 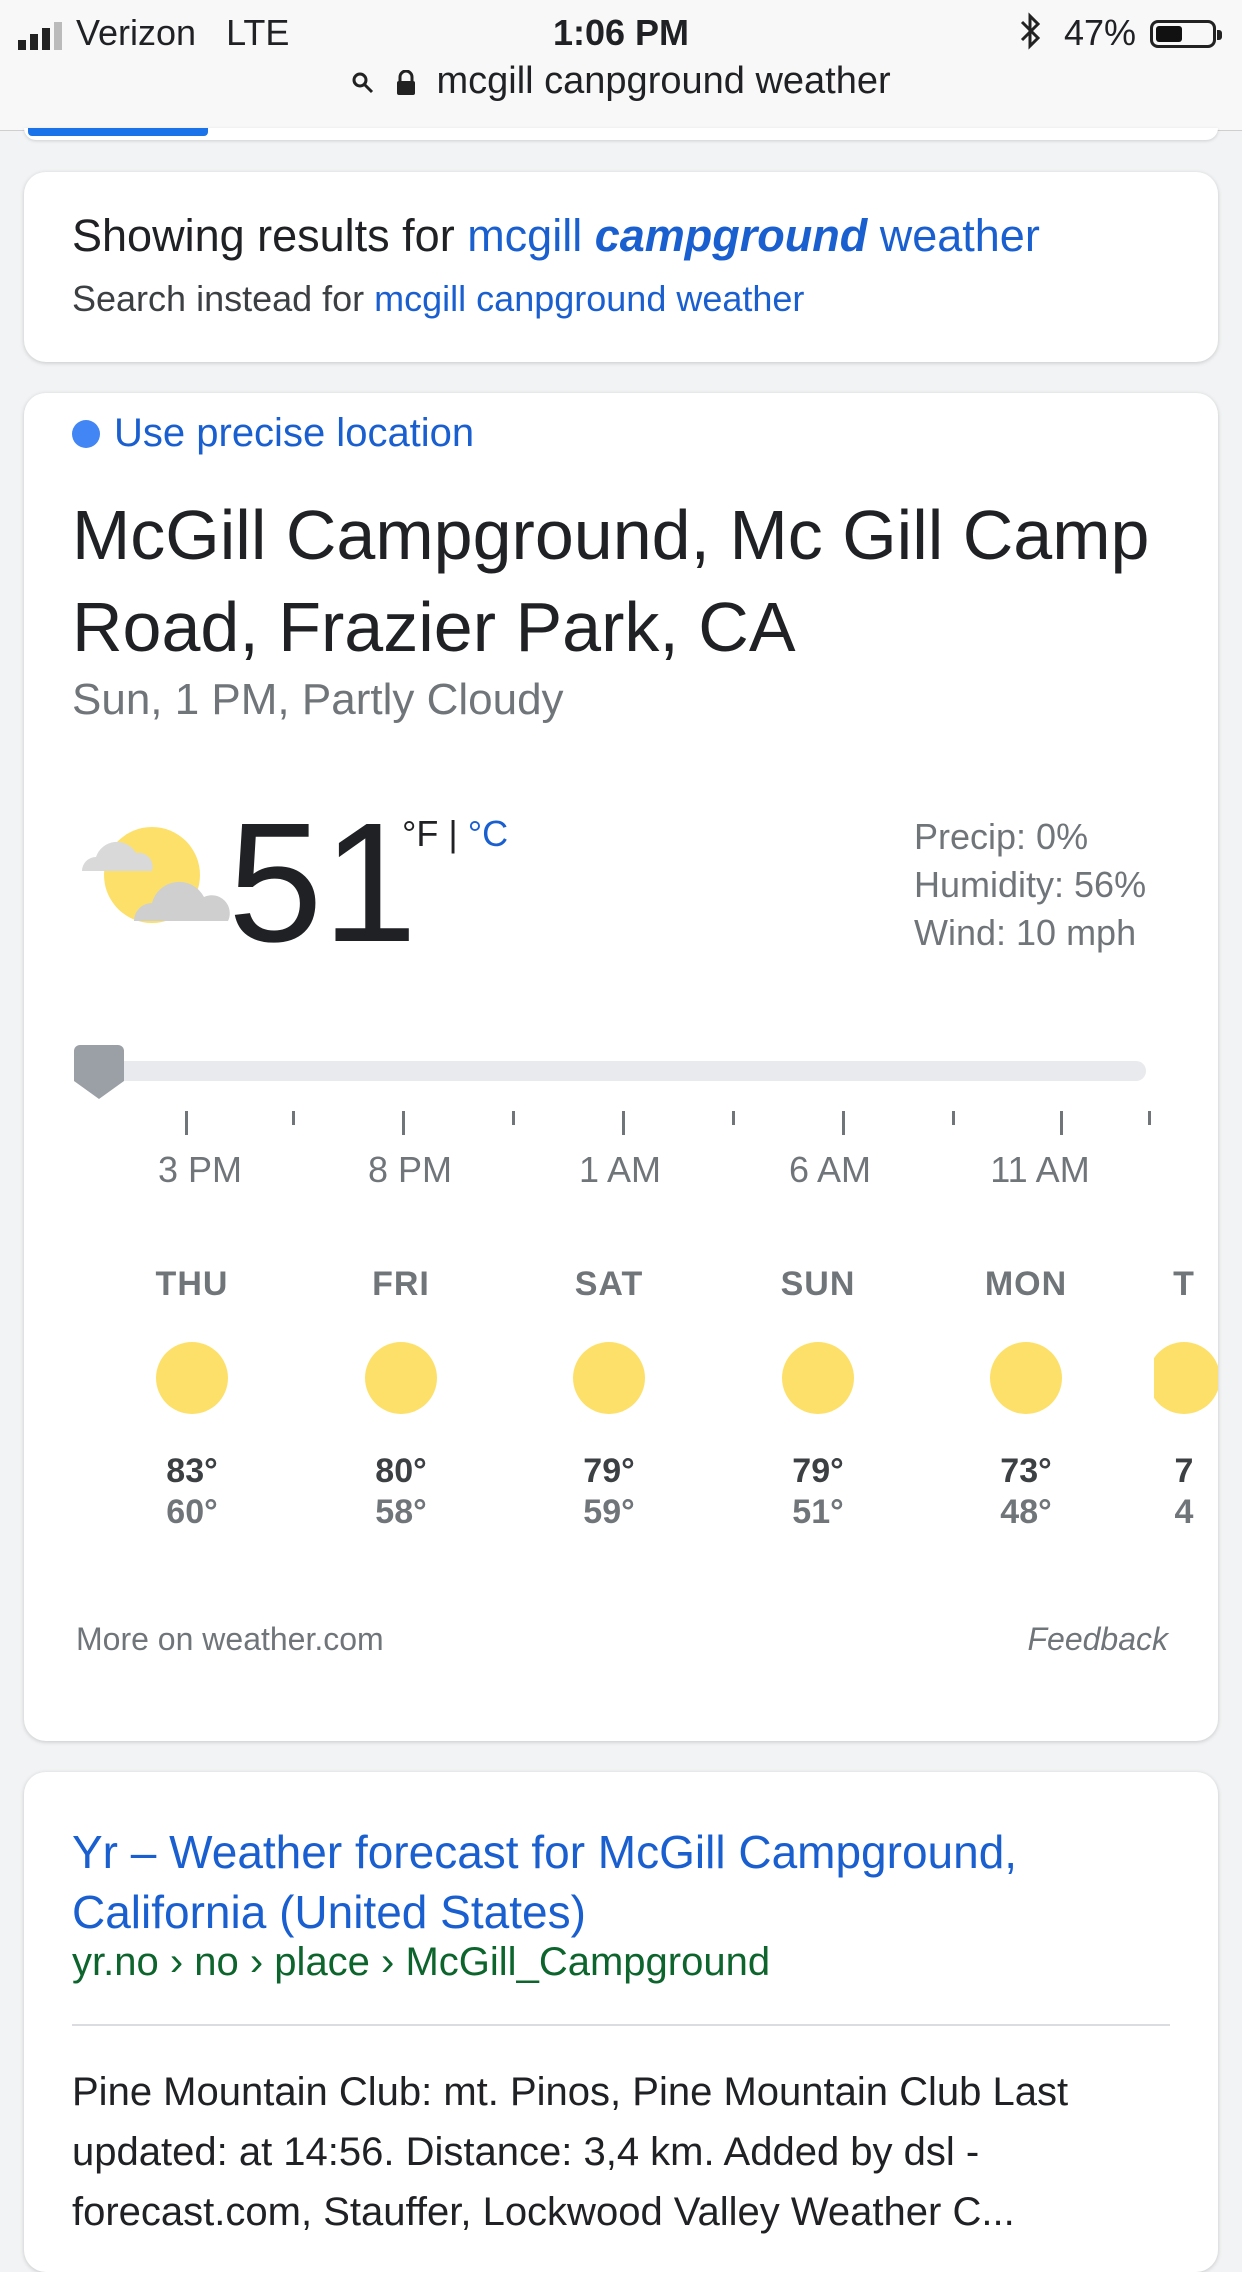 I want to click on forecast-day-thu: THU 83° 60°, so click(x=192, y=1398).